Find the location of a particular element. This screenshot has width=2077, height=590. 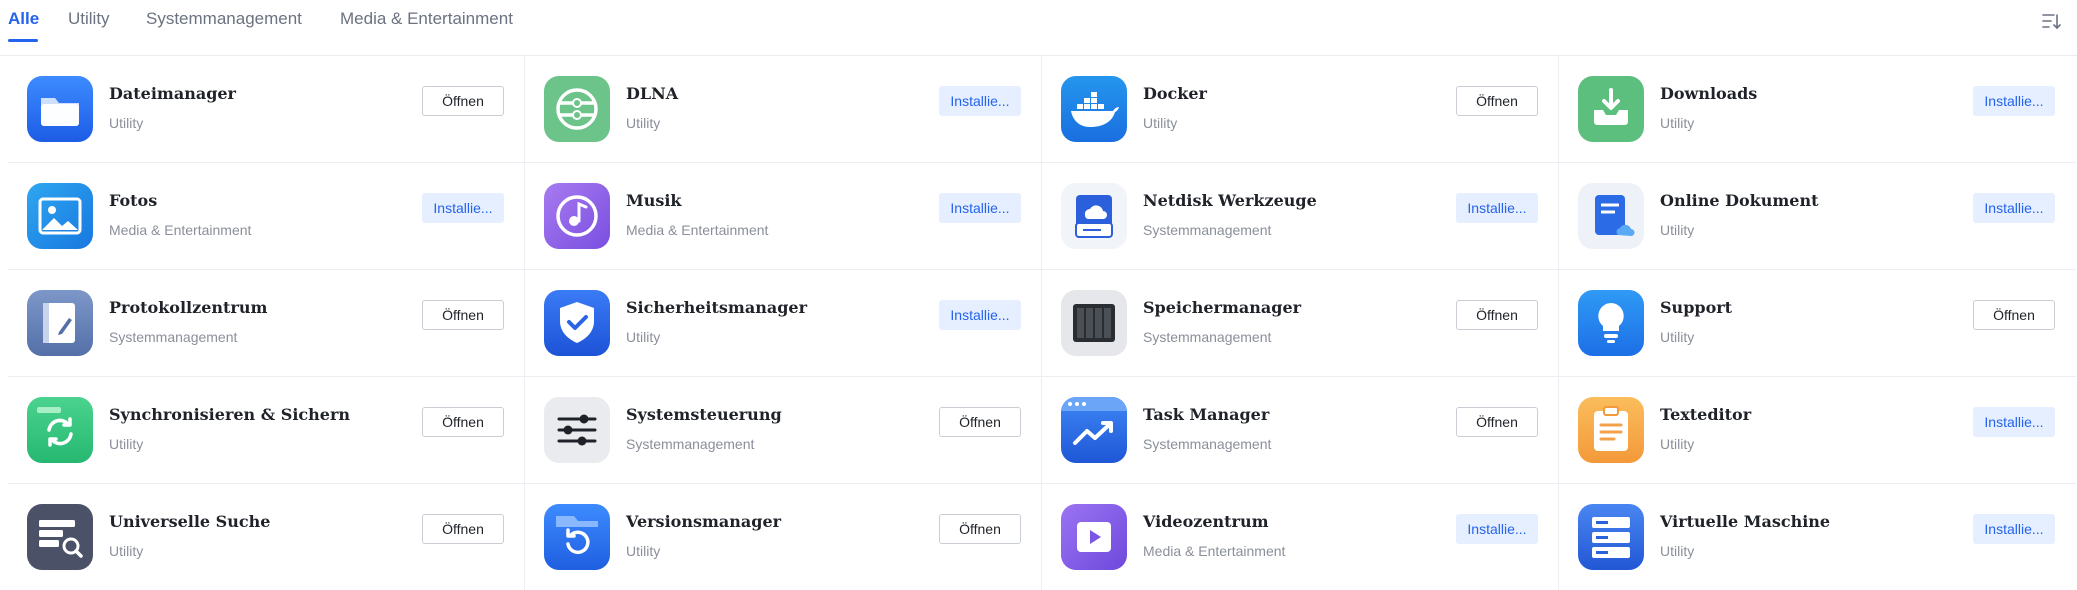

tab-utility: Utility is located at coordinates (89, 19).